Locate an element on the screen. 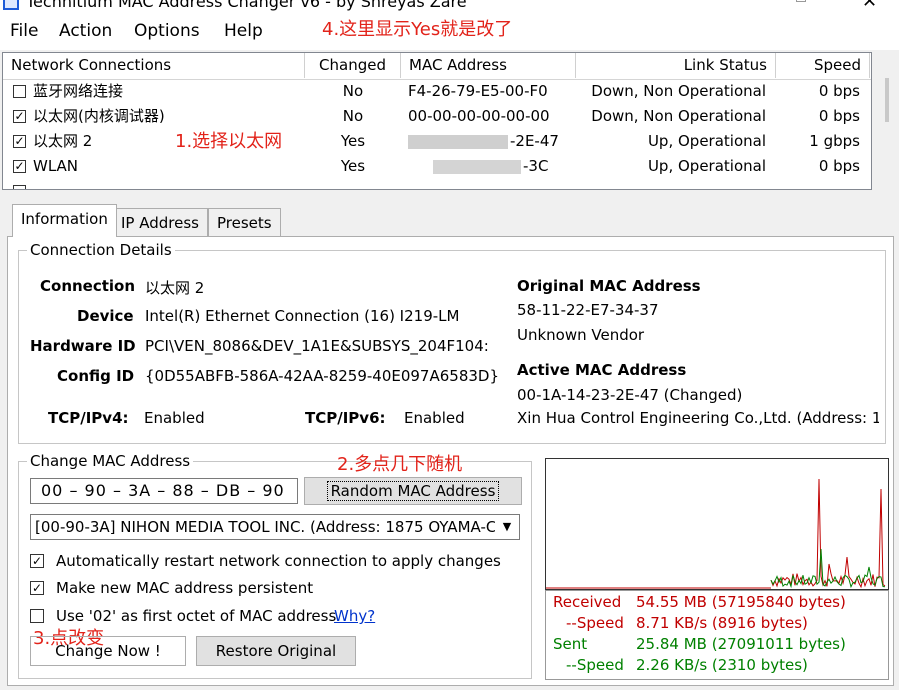 The image size is (899, 690). mac-value: -2E-47 is located at coordinates (534, 141).